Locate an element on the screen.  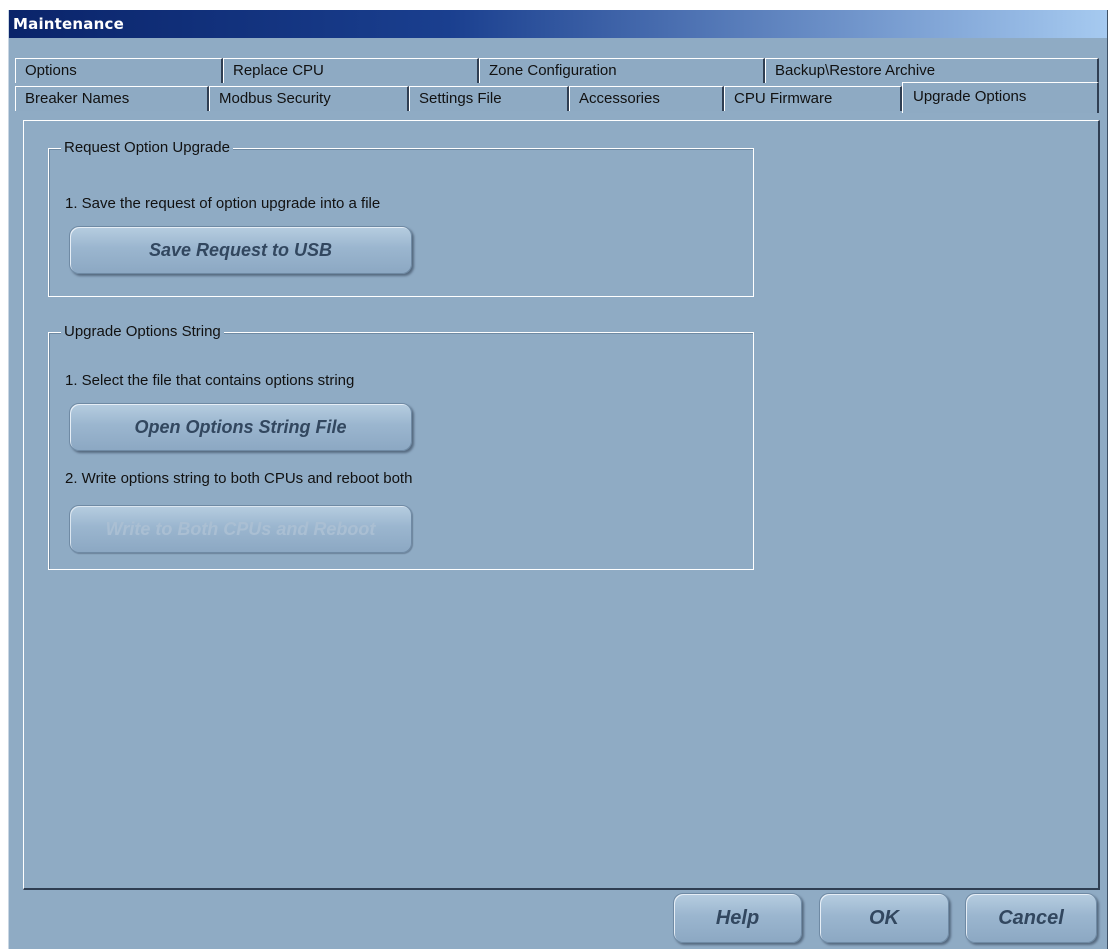
tab-options: Options is located at coordinates (119, 70).